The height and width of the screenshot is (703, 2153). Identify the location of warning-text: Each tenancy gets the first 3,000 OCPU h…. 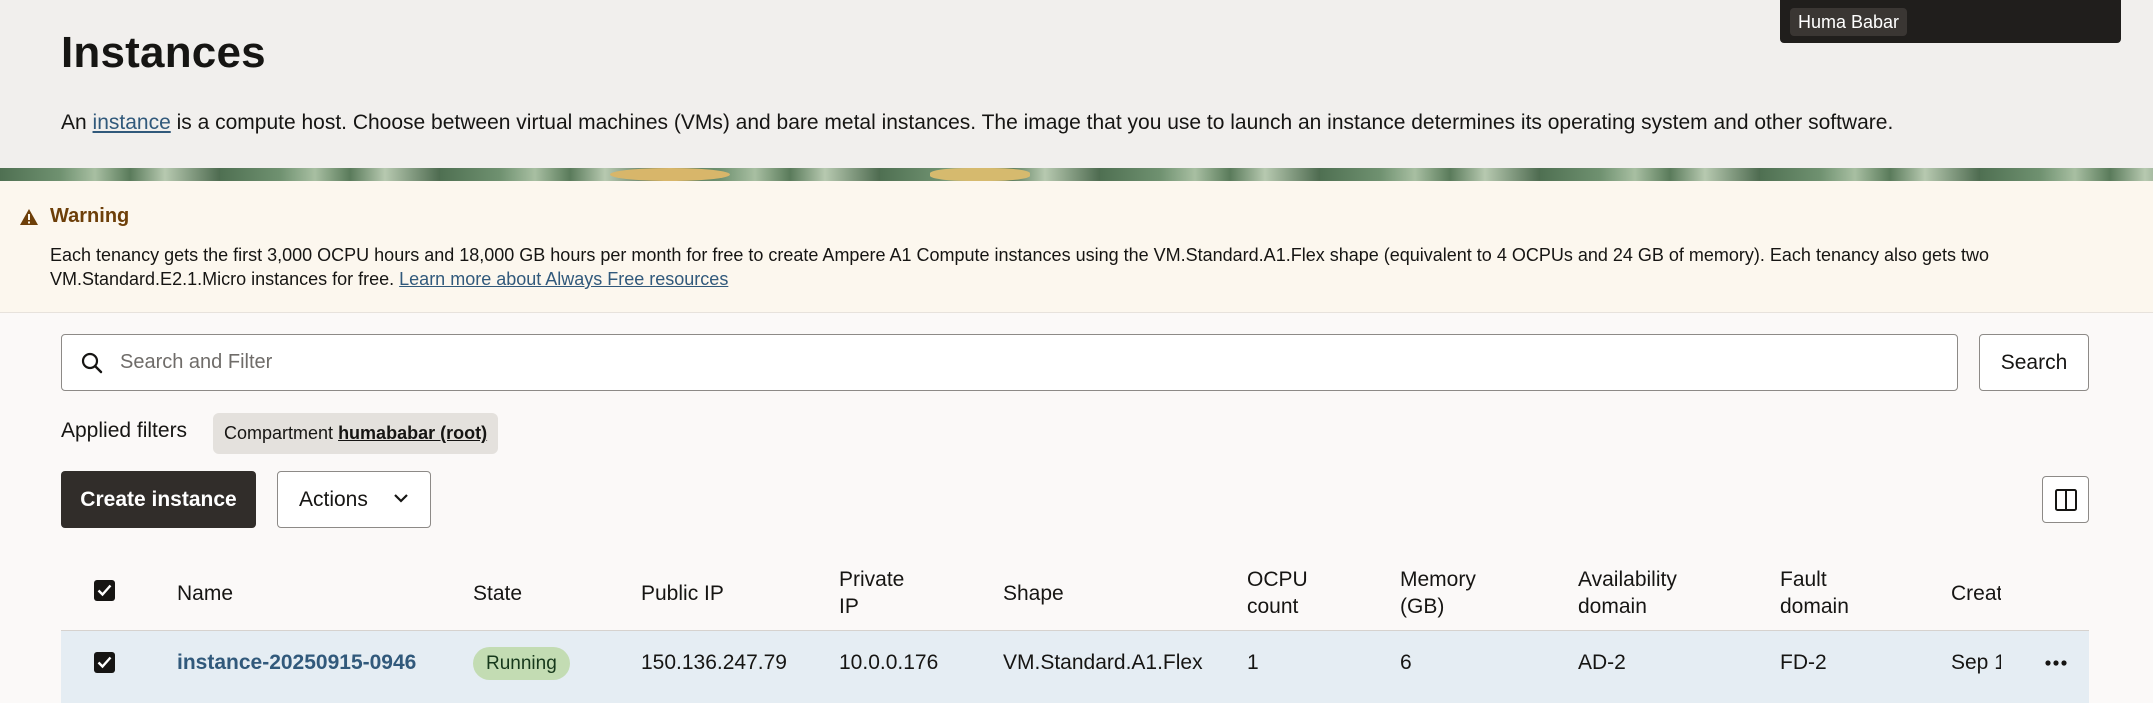
(1080, 267).